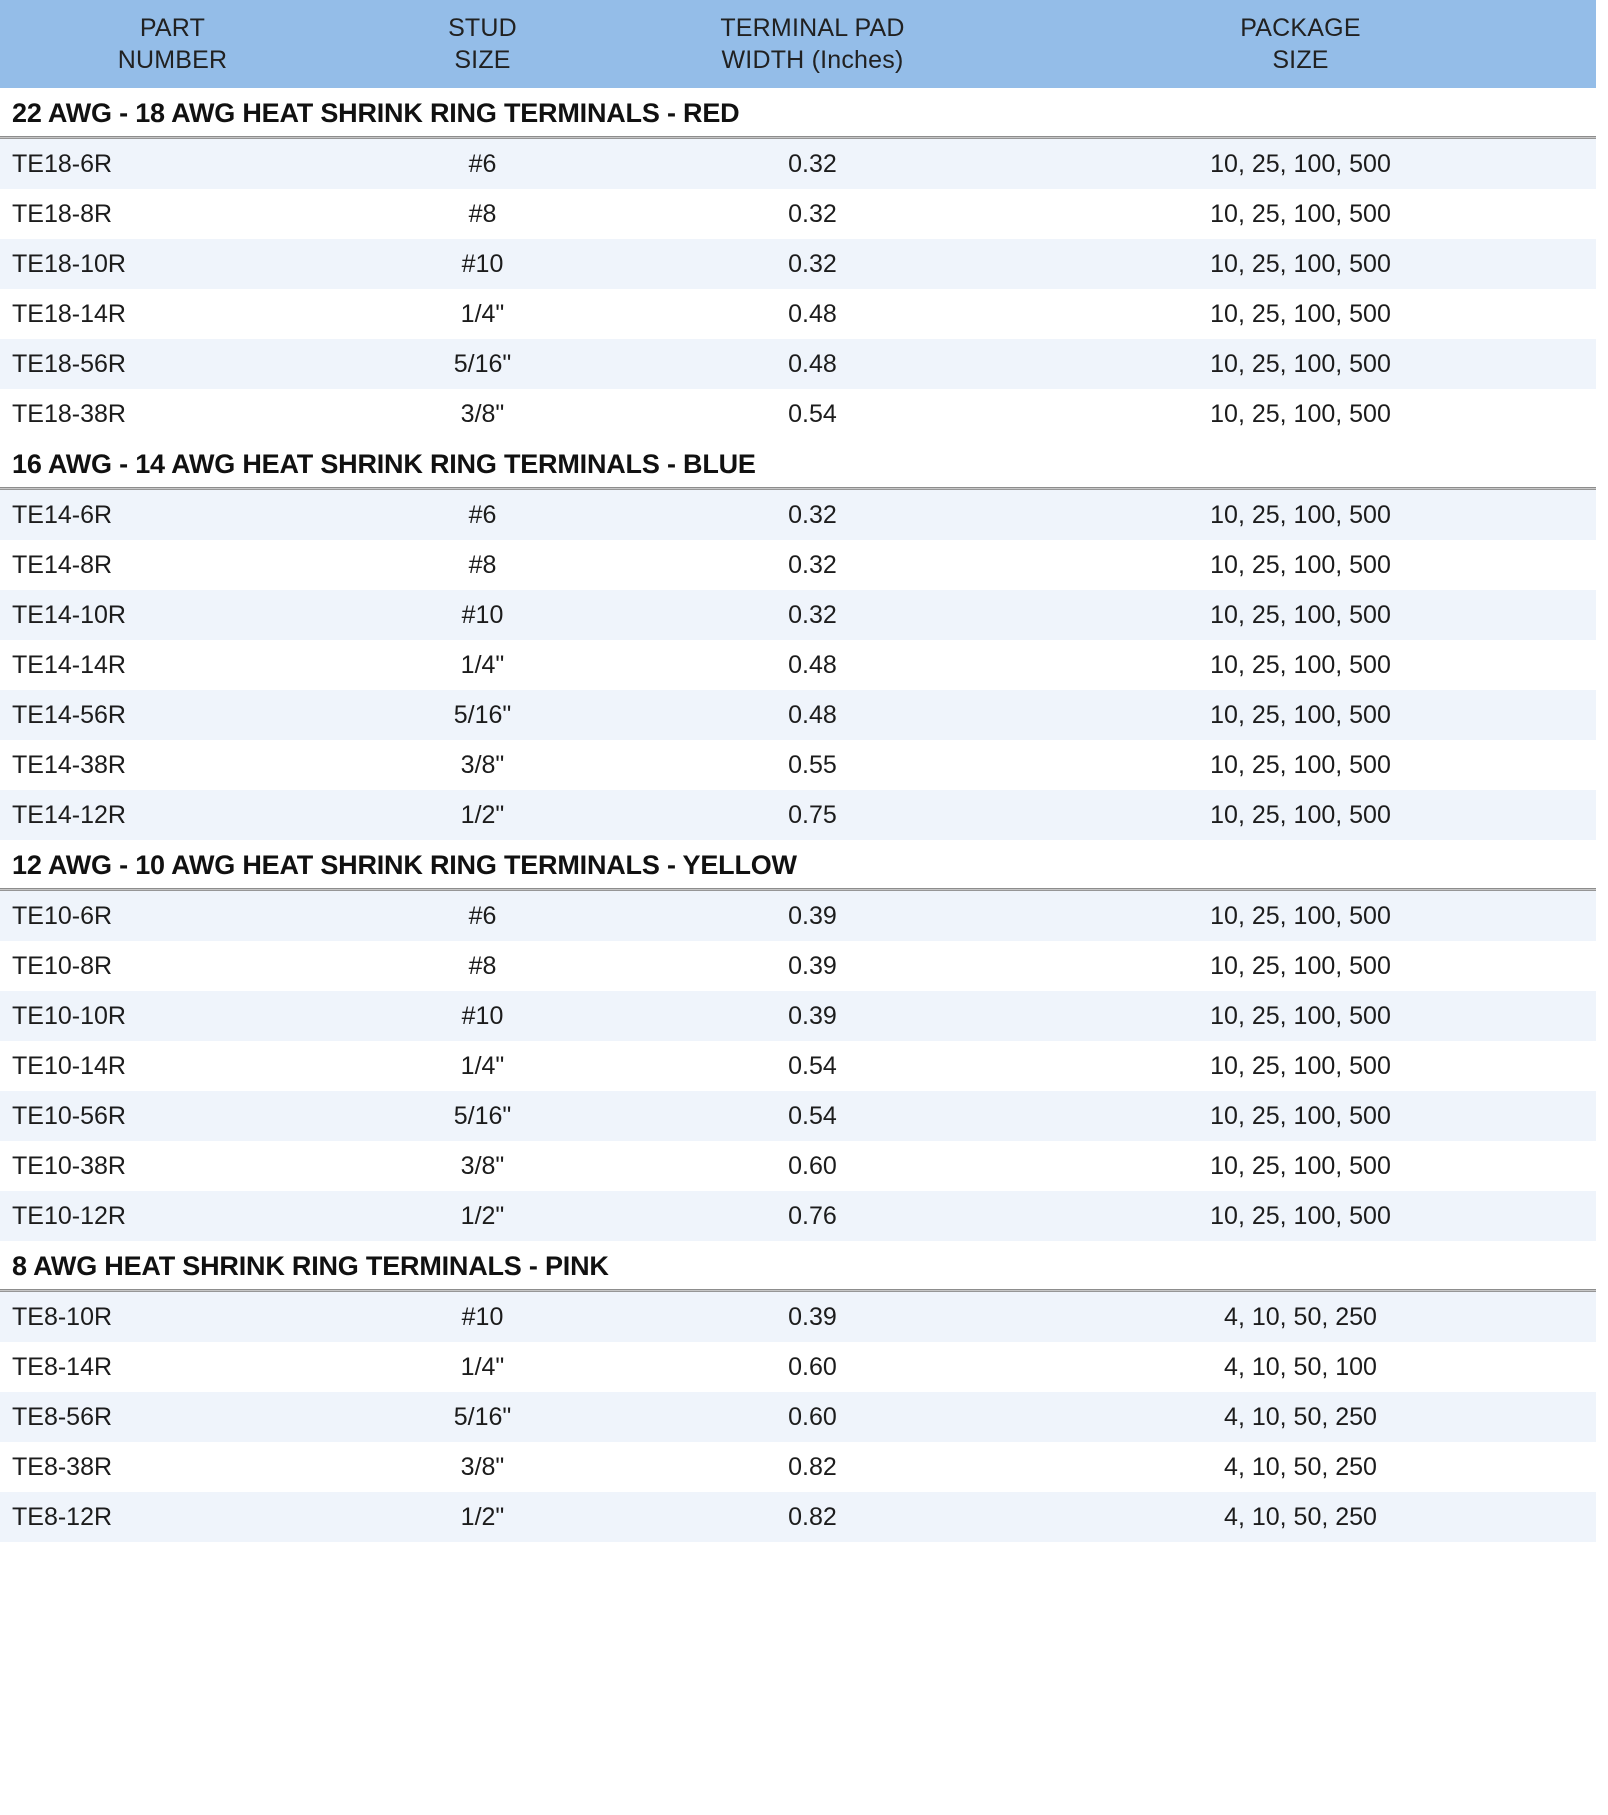  Describe the element at coordinates (482, 44) in the screenshot. I see `column-header-stud-size: STUD SIZE` at that location.